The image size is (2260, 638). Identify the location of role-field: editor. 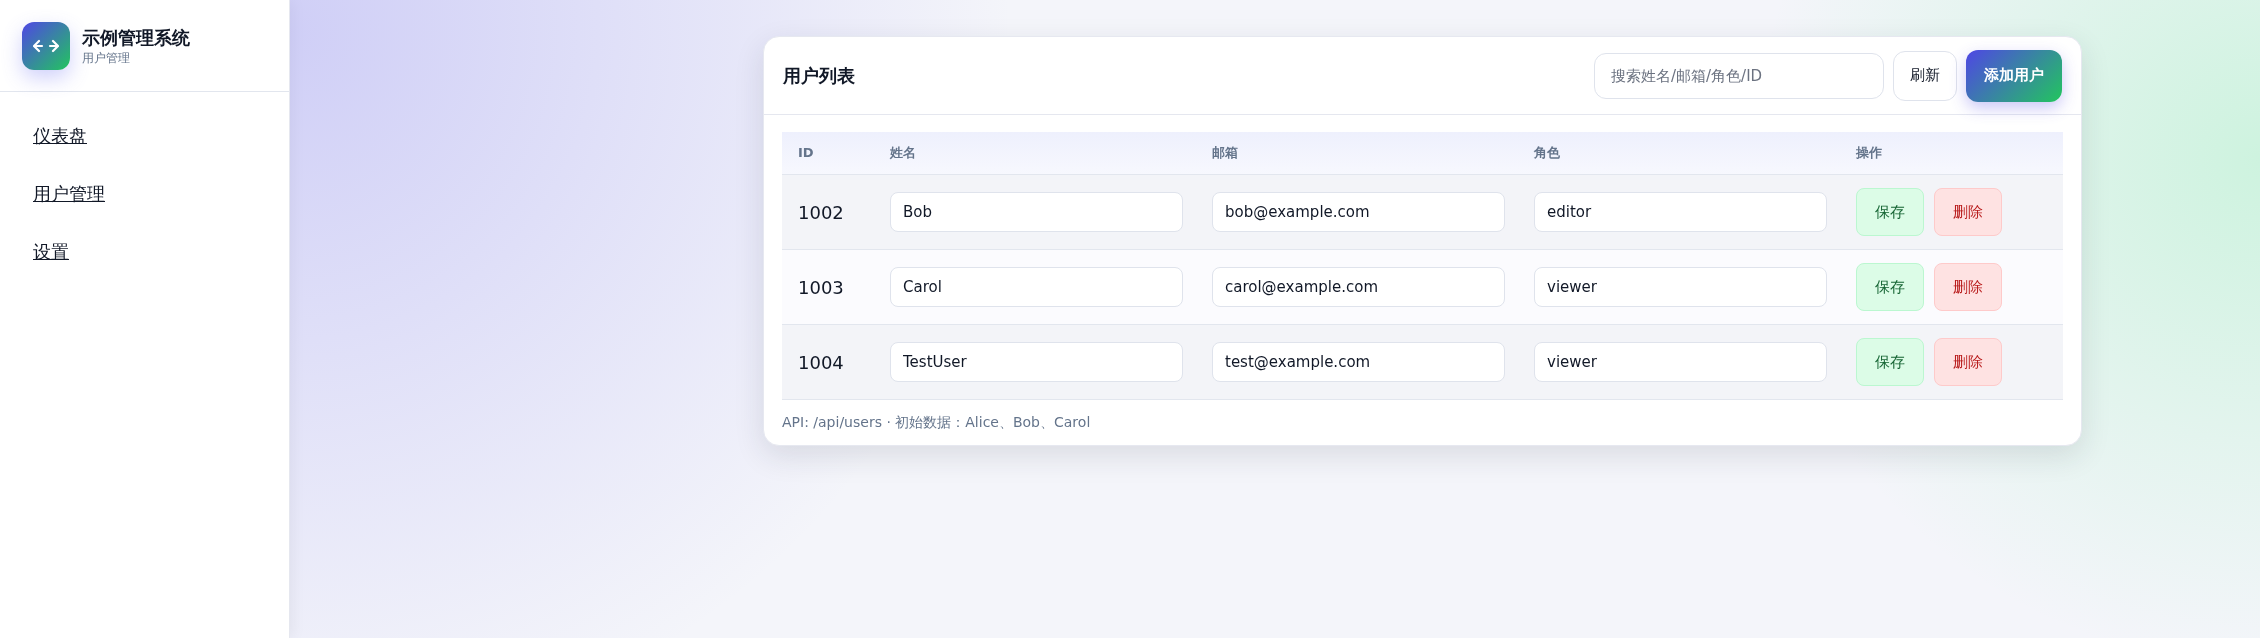
(1680, 212).